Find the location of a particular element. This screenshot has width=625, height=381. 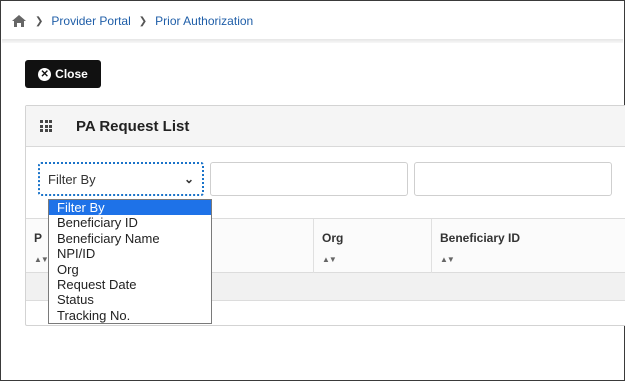

dropdown-option-tracking-no: Tracking No. is located at coordinates (130, 315).